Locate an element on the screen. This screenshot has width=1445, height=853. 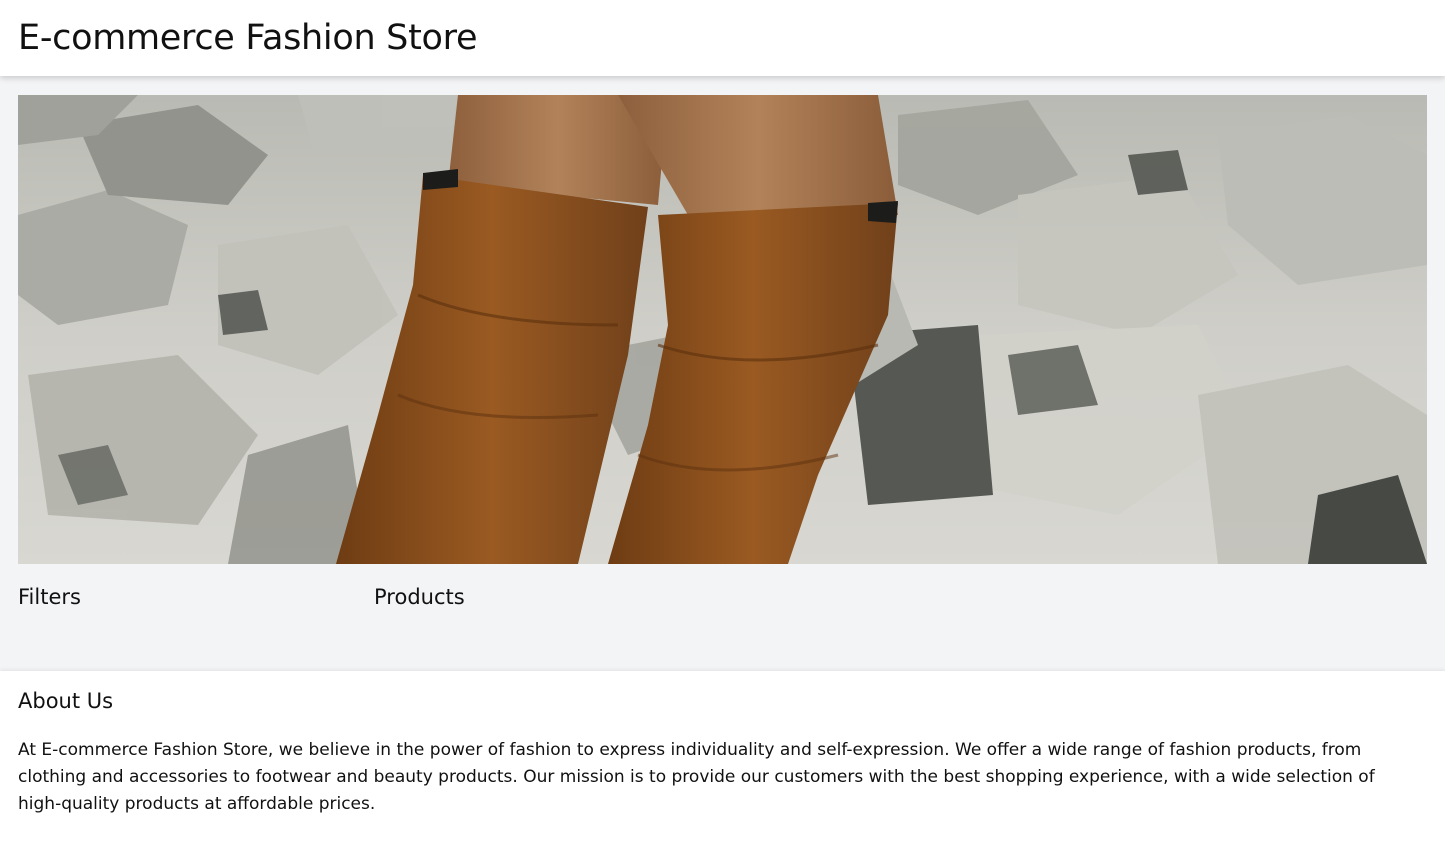
filters-heading: Filters is located at coordinates (49, 597).